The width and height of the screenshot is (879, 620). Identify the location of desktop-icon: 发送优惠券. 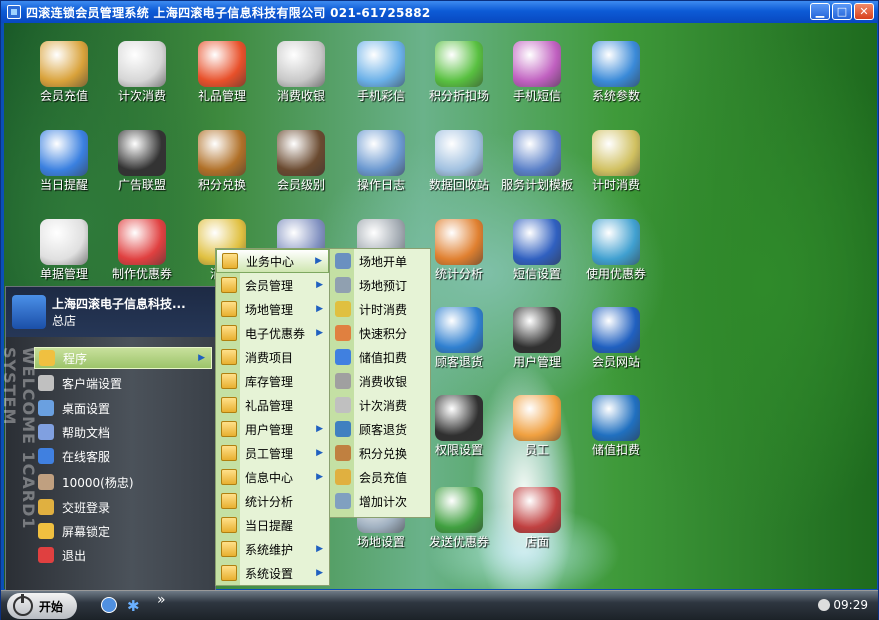
(459, 518).